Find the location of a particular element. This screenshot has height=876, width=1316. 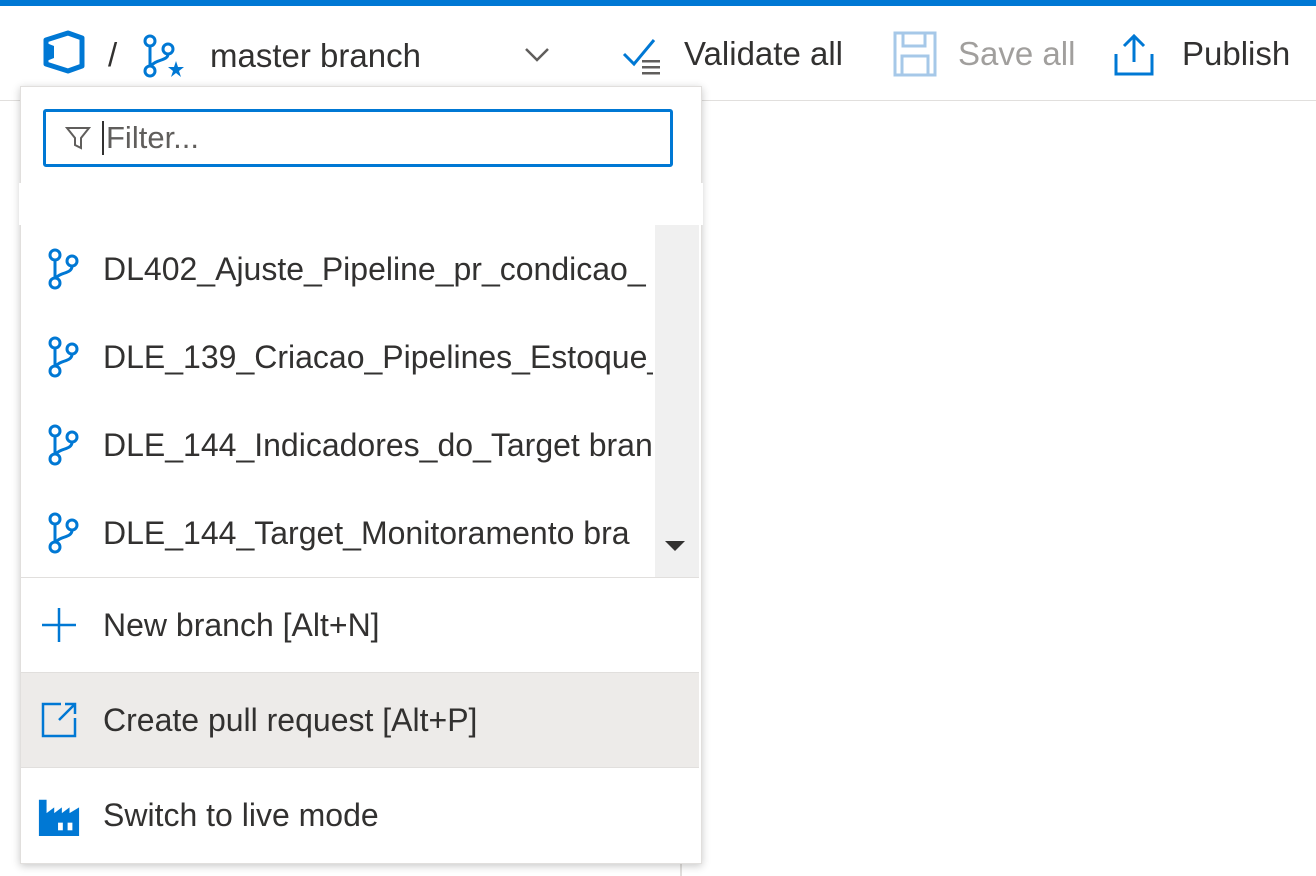

create-pull-request-label: Create pull request [Alt+P] is located at coordinates (290, 719).